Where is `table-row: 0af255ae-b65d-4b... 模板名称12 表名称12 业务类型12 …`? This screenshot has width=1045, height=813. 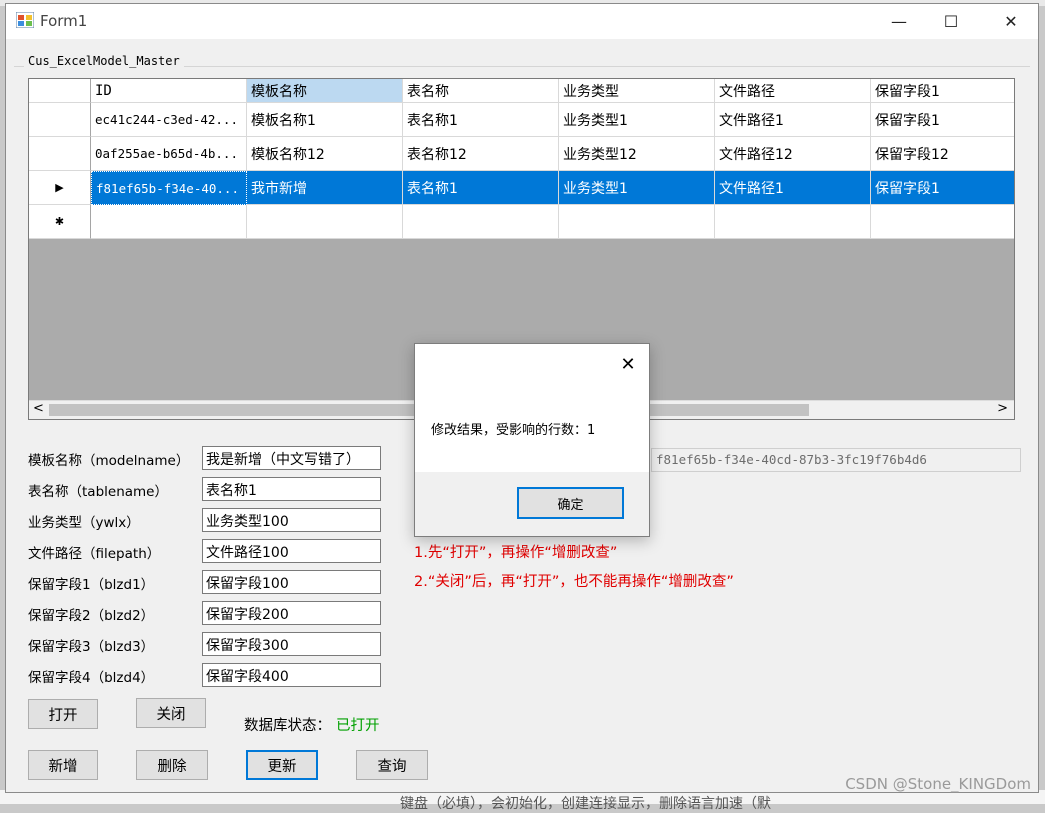
table-row: 0af255ae-b65d-4b... 模板名称12 表名称12 业务类型12 … is located at coordinates (521, 154).